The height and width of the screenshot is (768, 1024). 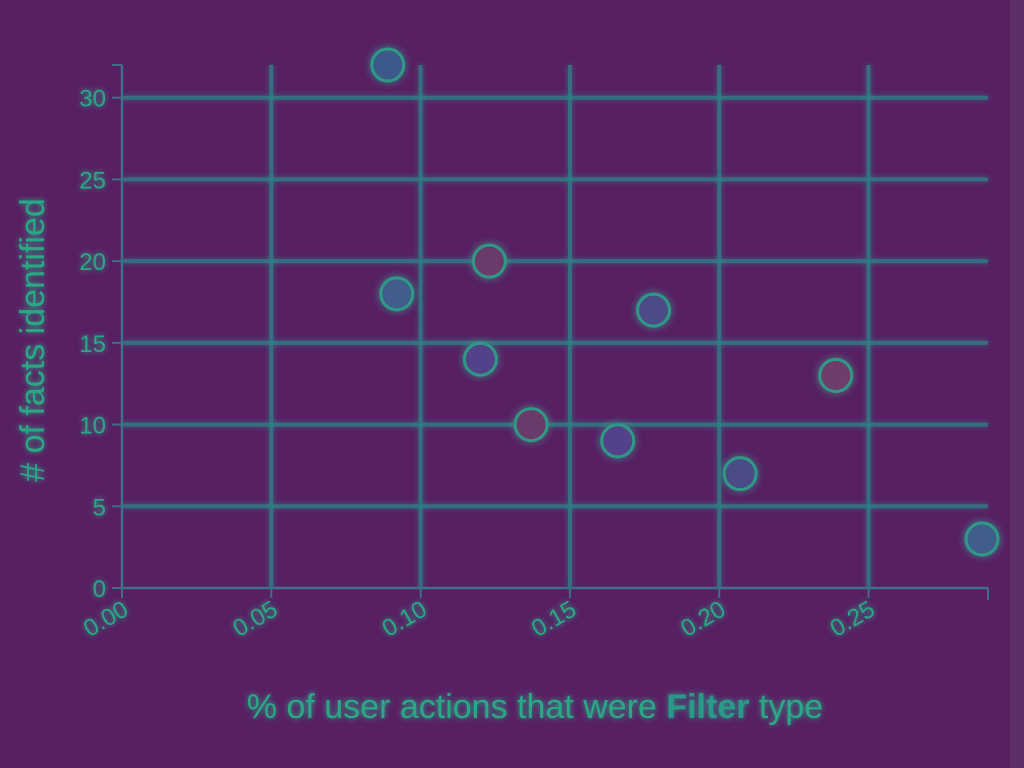 What do you see at coordinates (255, 619) in the screenshot?
I see `x-tick-label-1: 0.05` at bounding box center [255, 619].